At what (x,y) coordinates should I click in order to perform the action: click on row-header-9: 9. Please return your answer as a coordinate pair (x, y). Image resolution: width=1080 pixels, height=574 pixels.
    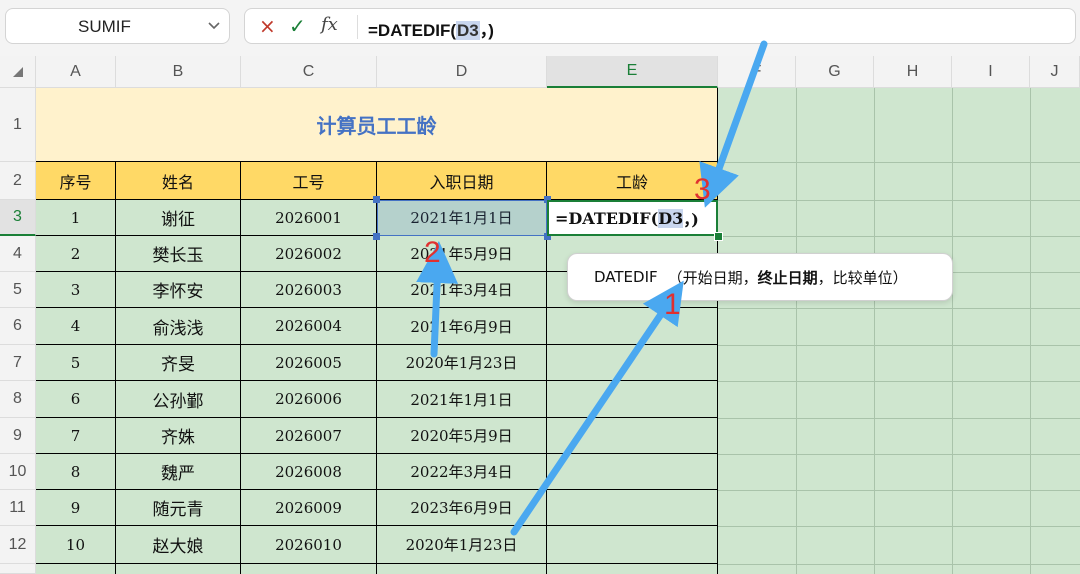
    Looking at the image, I should click on (18, 436).